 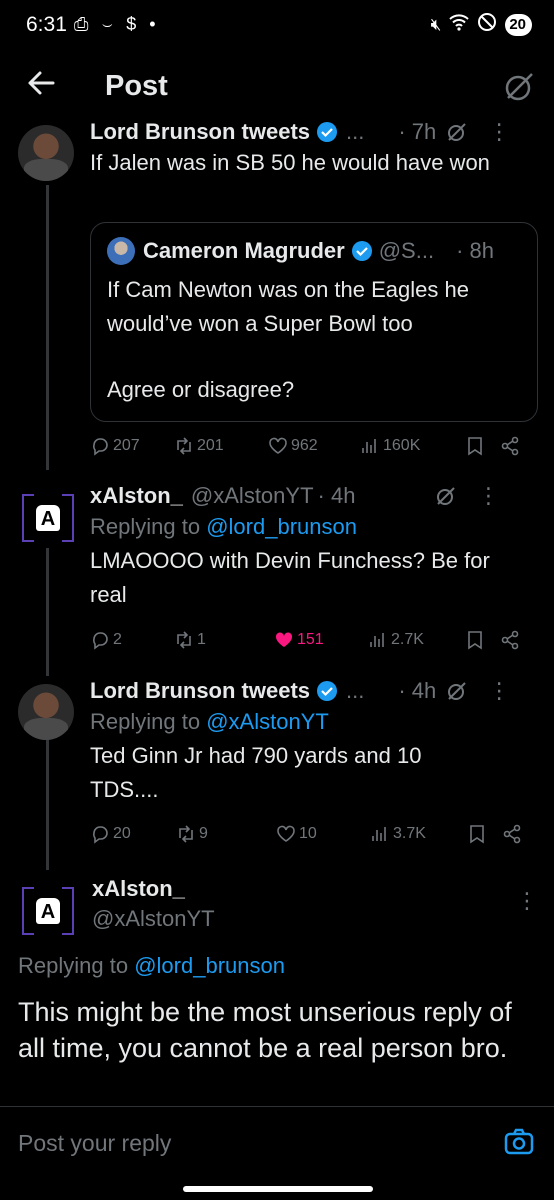 What do you see at coordinates (417, 131) in the screenshot?
I see `post-time: · 7h` at bounding box center [417, 131].